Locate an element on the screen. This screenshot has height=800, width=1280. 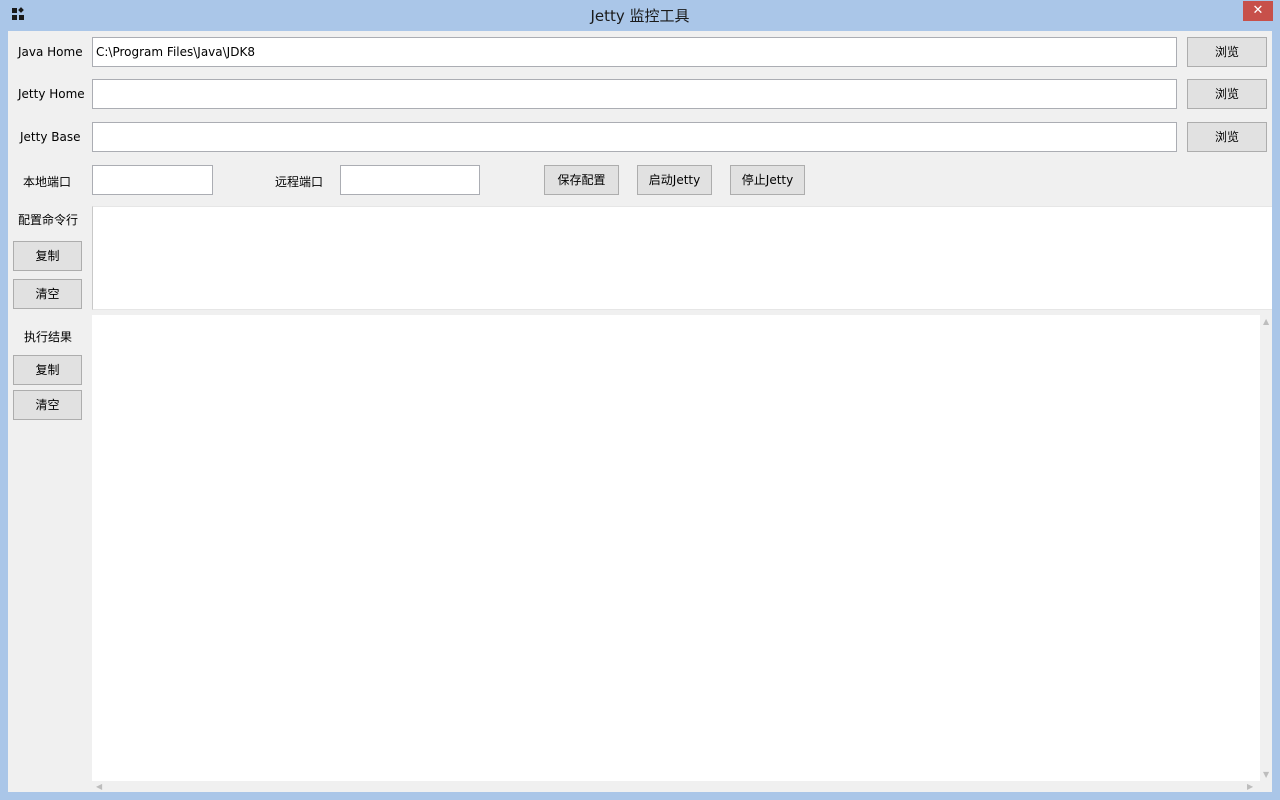
java-home-browse-button: 浏览 is located at coordinates (1227, 52).